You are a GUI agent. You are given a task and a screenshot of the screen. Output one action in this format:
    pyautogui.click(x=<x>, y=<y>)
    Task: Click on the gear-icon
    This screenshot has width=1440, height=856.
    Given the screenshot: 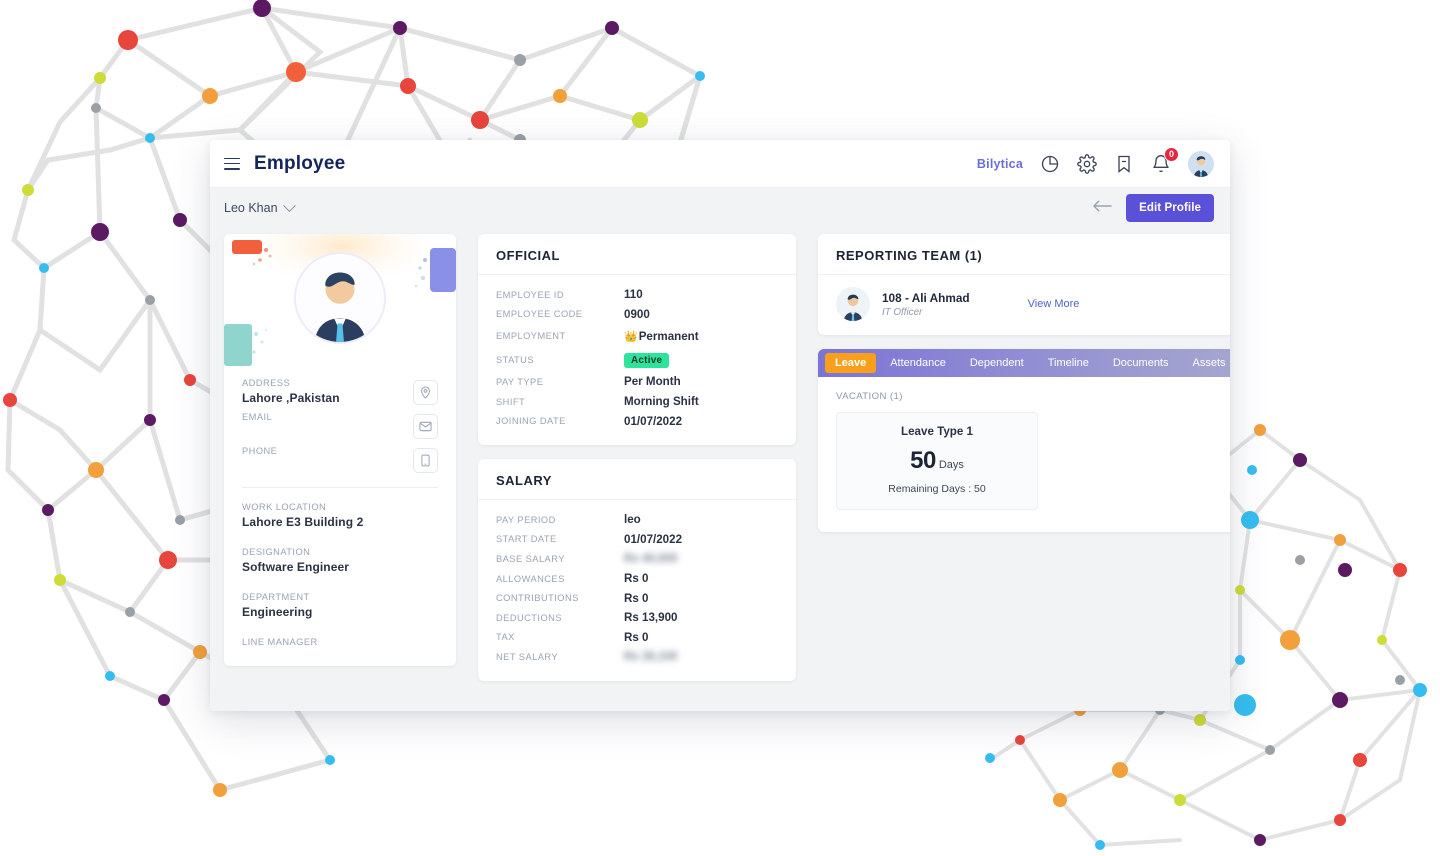 What is the action you would take?
    pyautogui.click(x=1087, y=163)
    